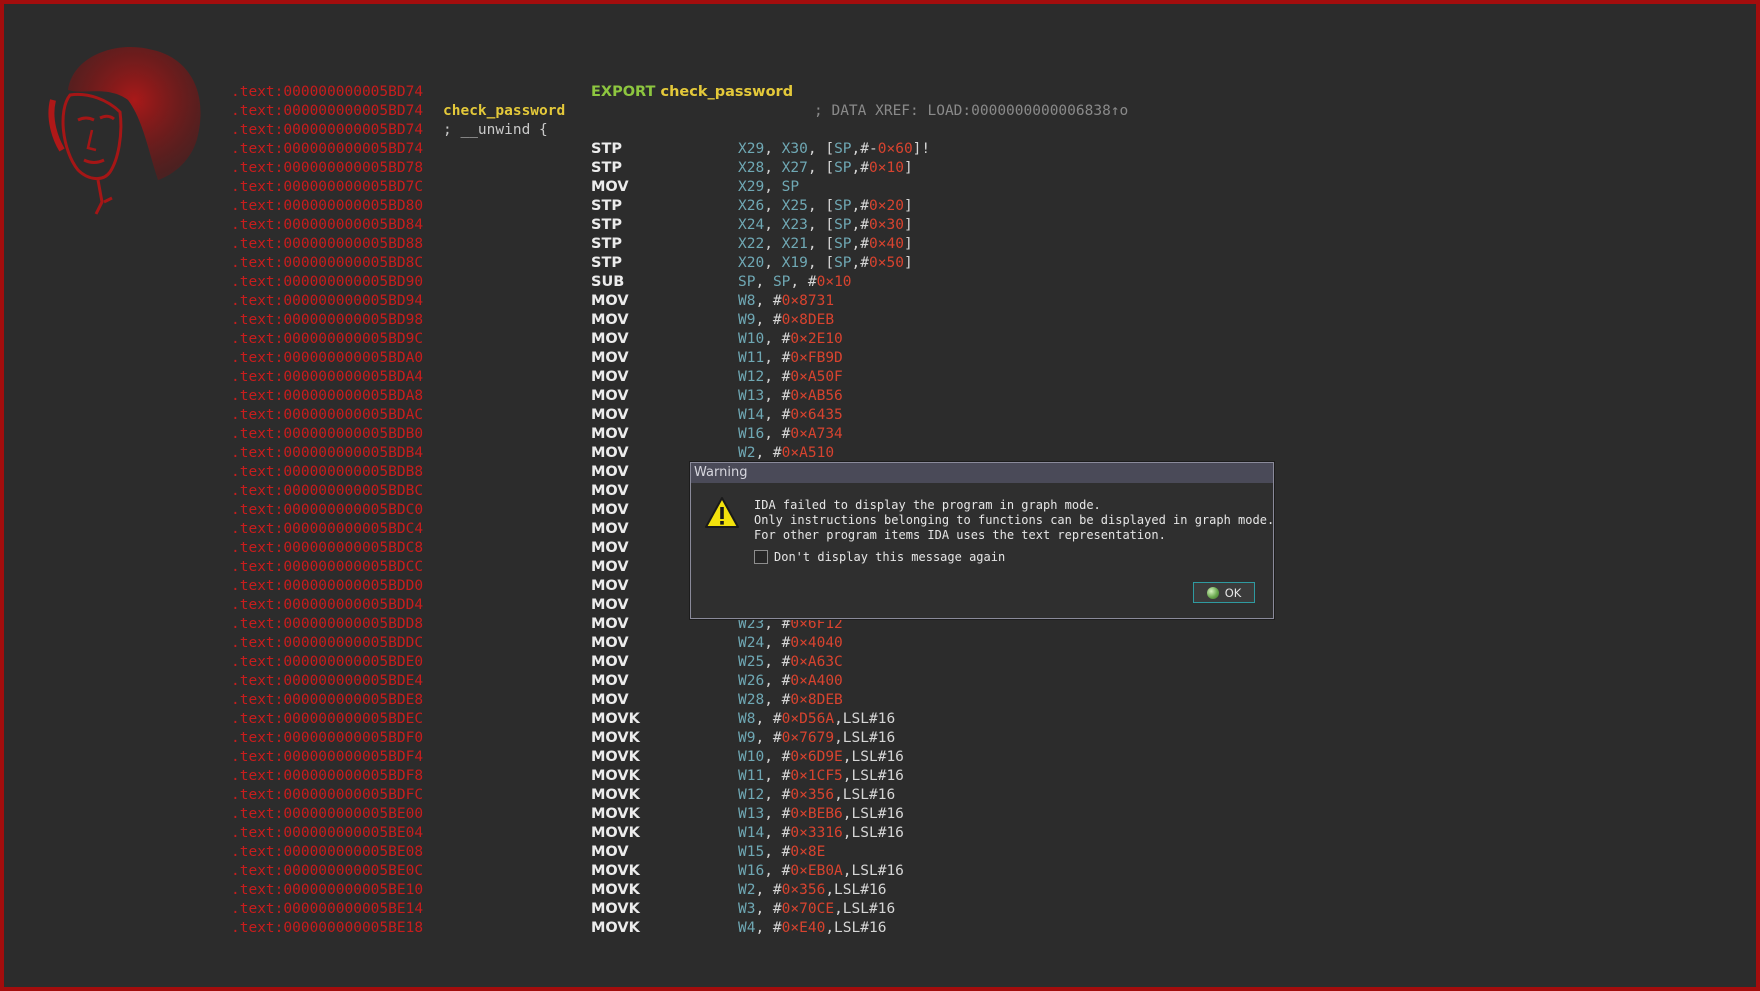 The width and height of the screenshot is (1760, 991). Describe the element at coordinates (761, 557) in the screenshot. I see `dont-display-again-checkbox` at that location.